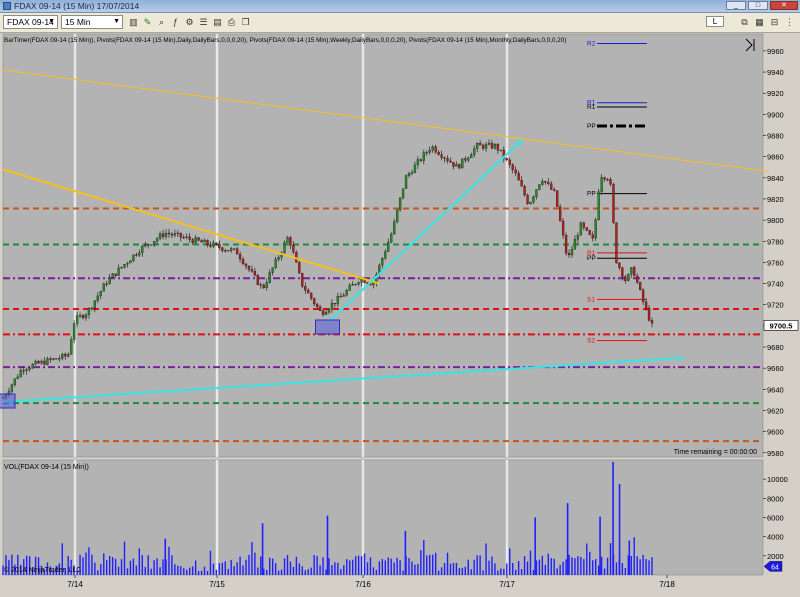  What do you see at coordinates (775, 498) in the screenshot?
I see `volume-axis-label: 8000` at bounding box center [775, 498].